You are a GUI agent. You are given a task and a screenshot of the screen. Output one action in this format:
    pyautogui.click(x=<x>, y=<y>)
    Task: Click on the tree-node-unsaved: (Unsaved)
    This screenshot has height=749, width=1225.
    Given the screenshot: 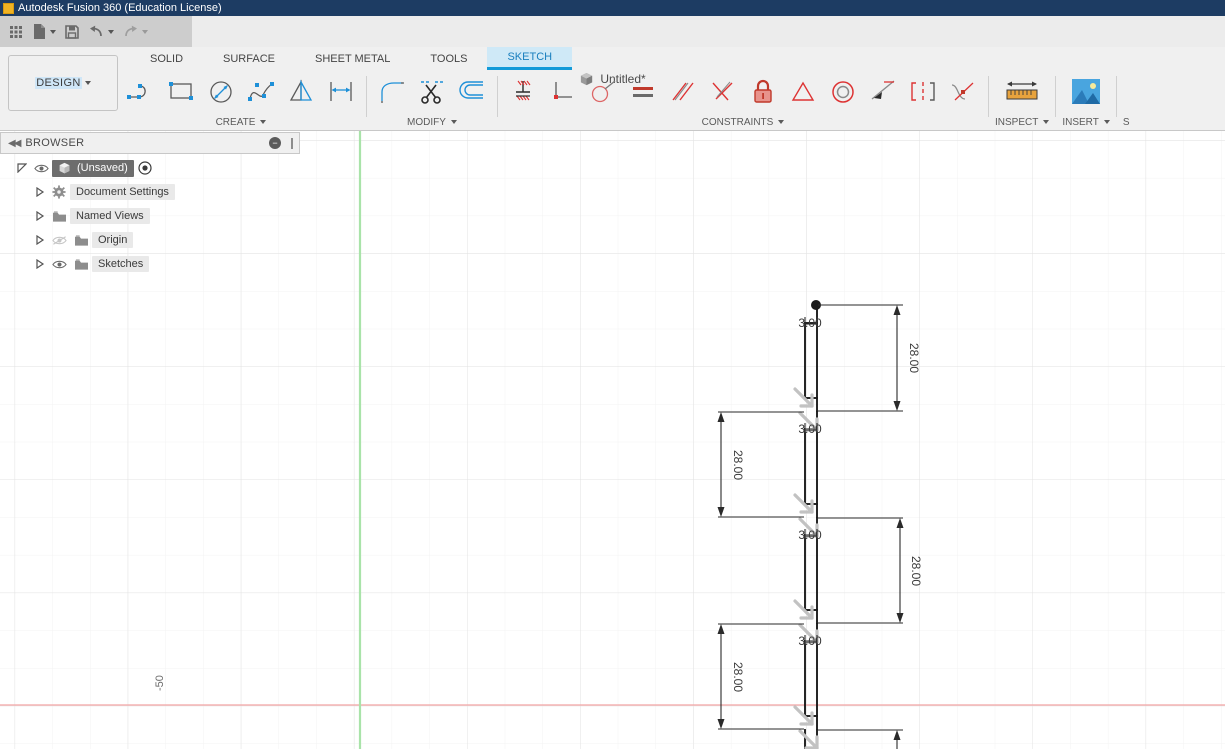 What is the action you would take?
    pyautogui.click(x=150, y=168)
    